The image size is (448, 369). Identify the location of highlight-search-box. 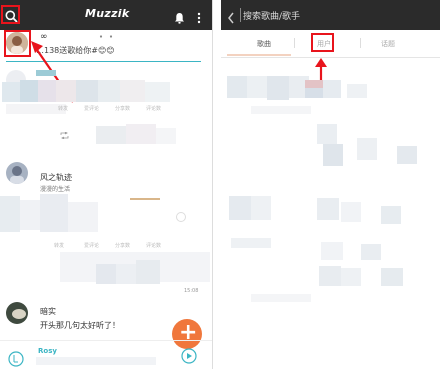
(10, 14).